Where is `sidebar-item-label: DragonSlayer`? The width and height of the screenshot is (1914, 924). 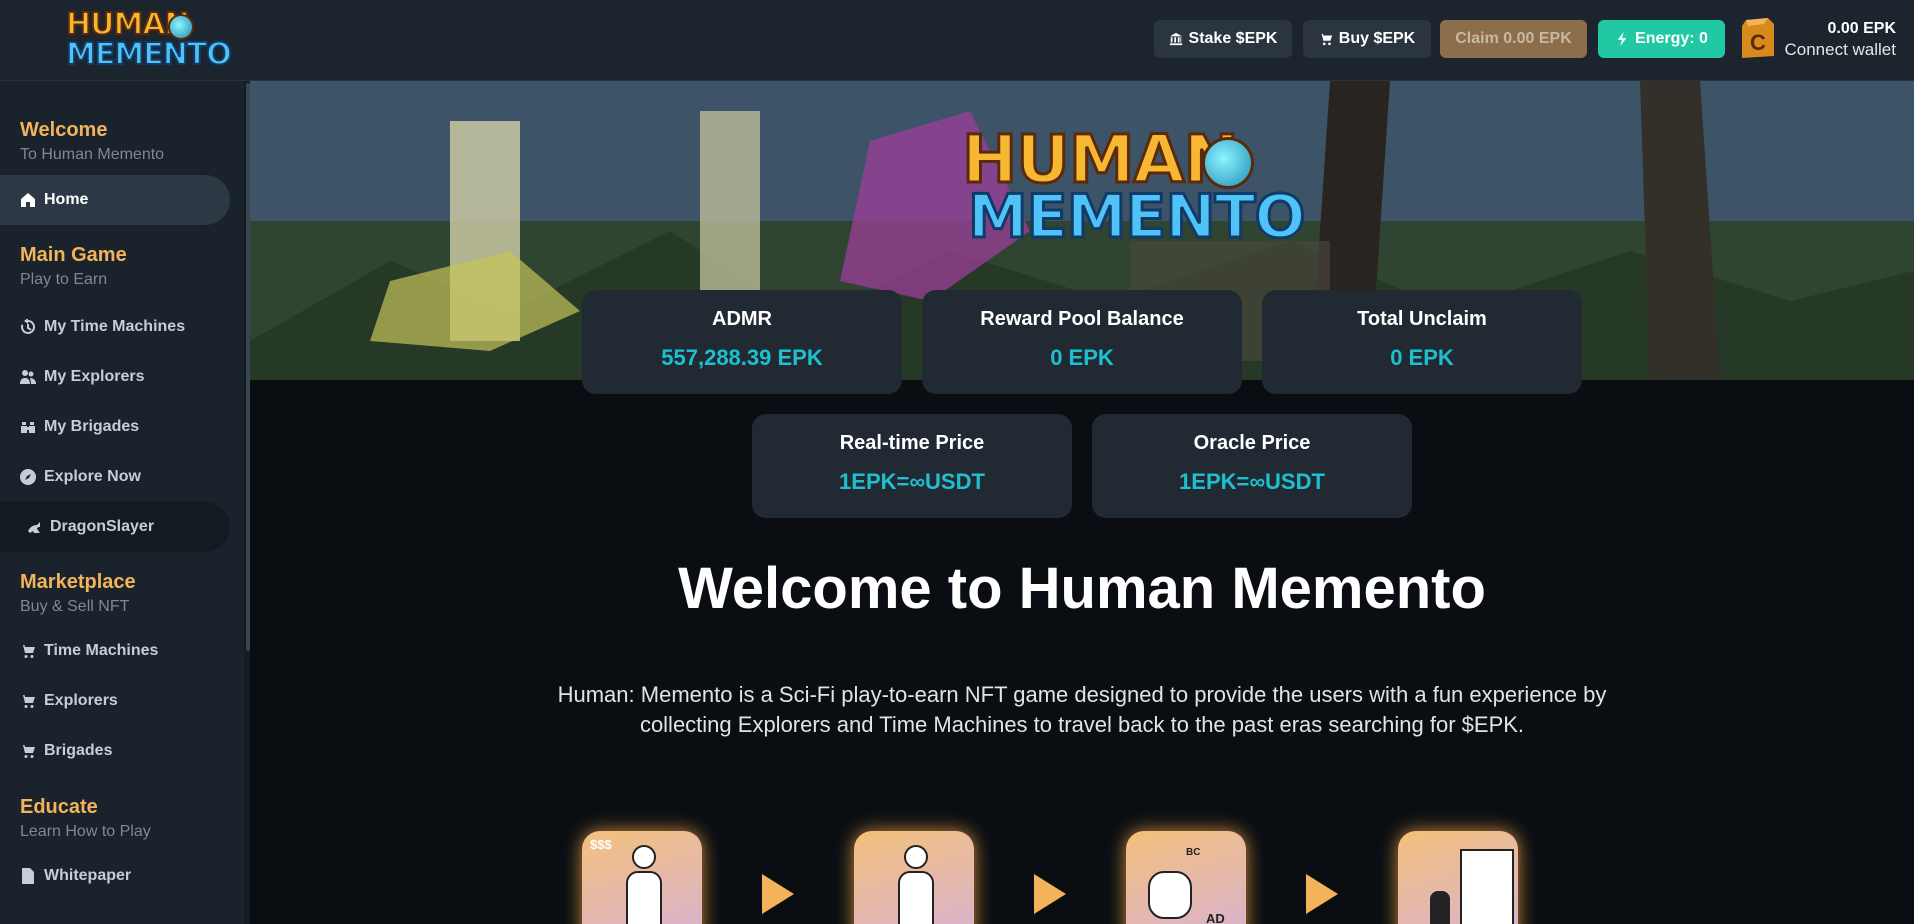 sidebar-item-label: DragonSlayer is located at coordinates (102, 526).